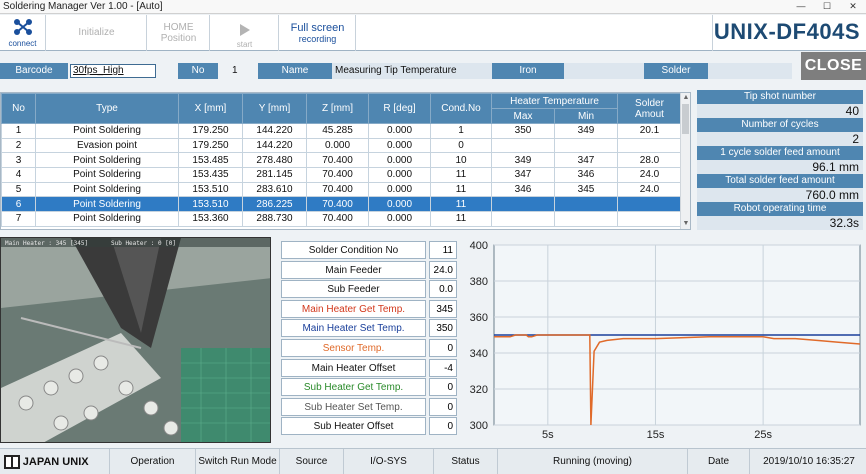 The width and height of the screenshot is (866, 474). I want to click on connect-label: connect, so click(22, 43).